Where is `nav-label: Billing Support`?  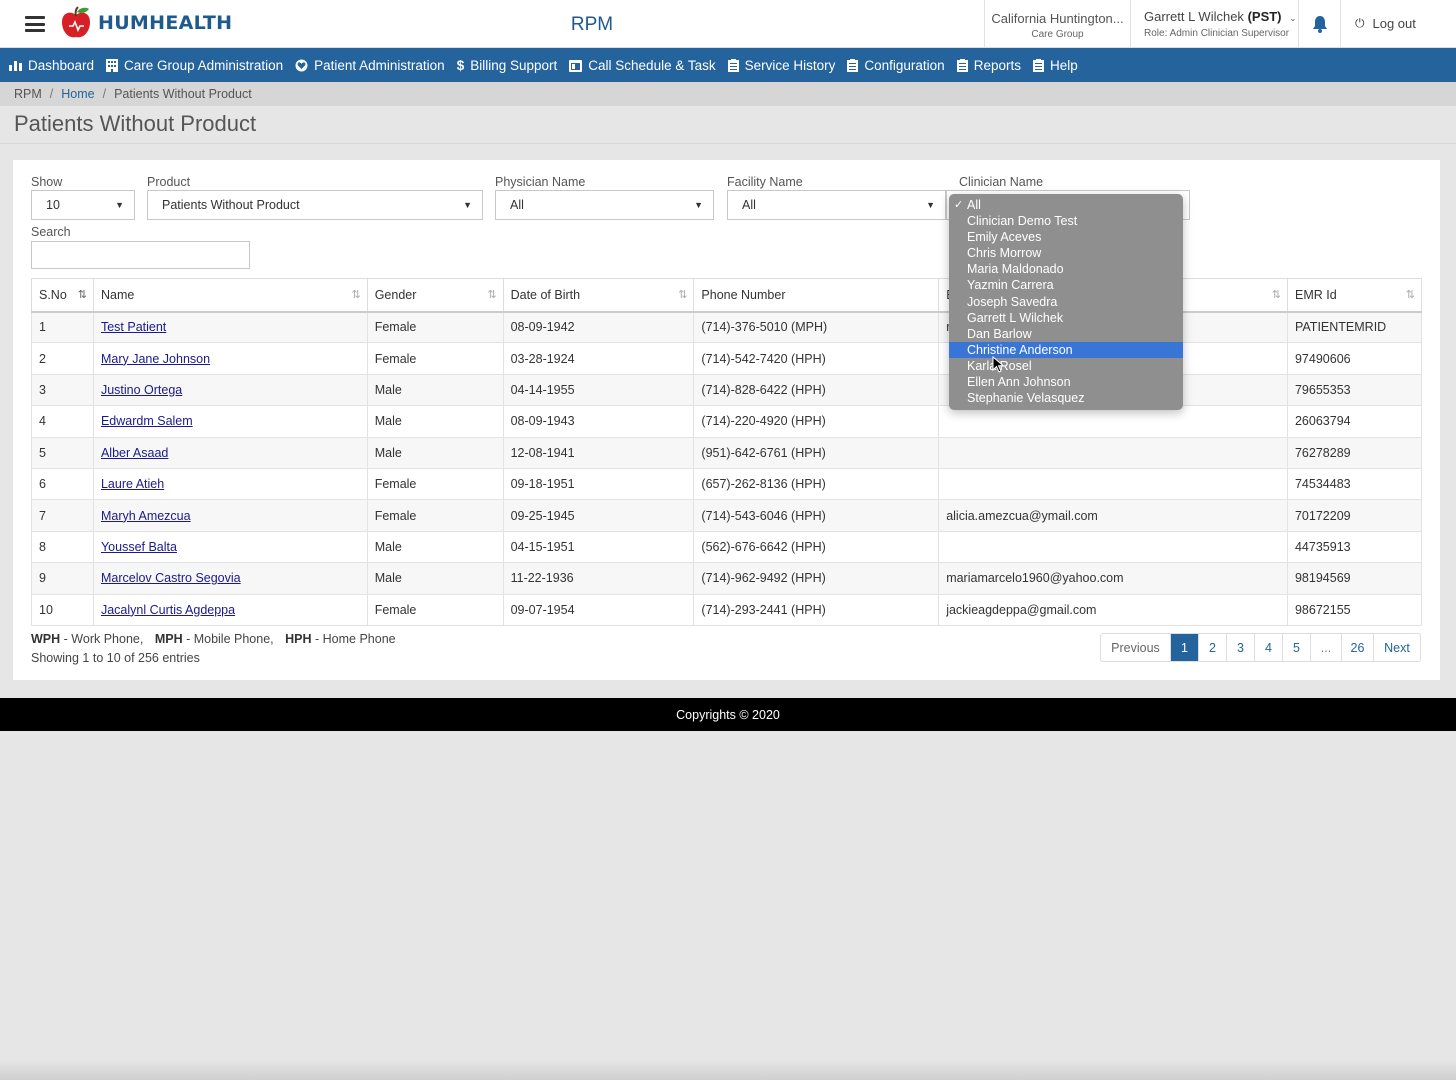
nav-label: Billing Support is located at coordinates (514, 65).